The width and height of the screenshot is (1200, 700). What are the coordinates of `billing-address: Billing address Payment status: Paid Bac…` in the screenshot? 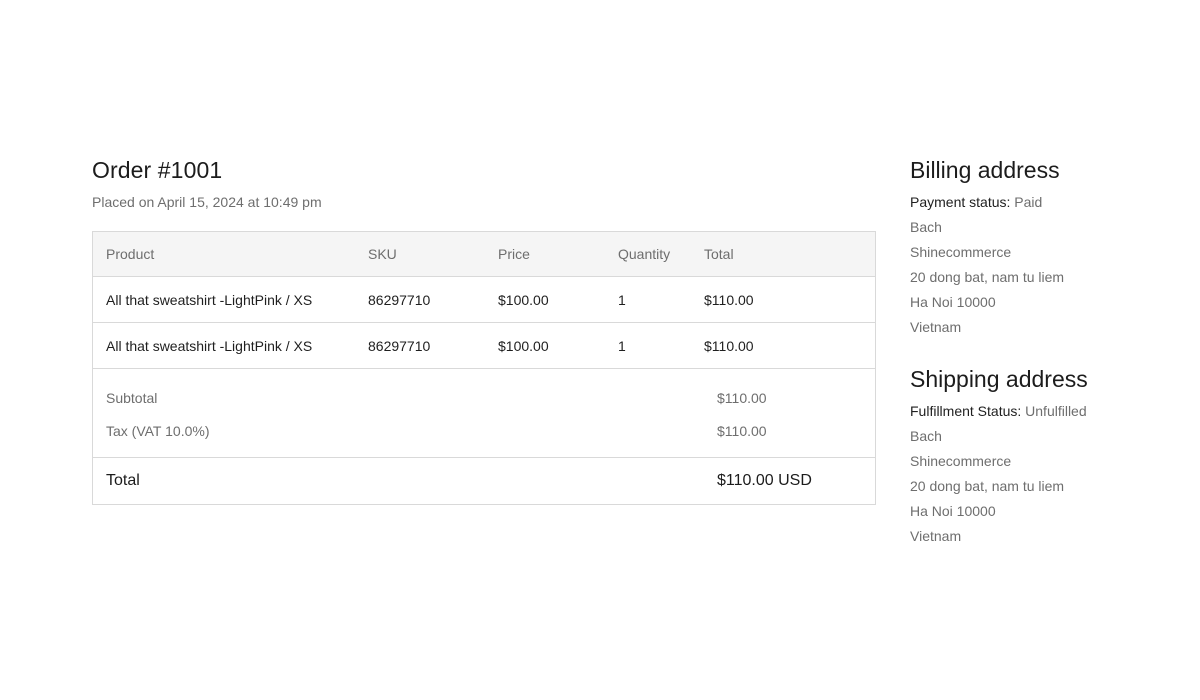 It's located at (1045, 247).